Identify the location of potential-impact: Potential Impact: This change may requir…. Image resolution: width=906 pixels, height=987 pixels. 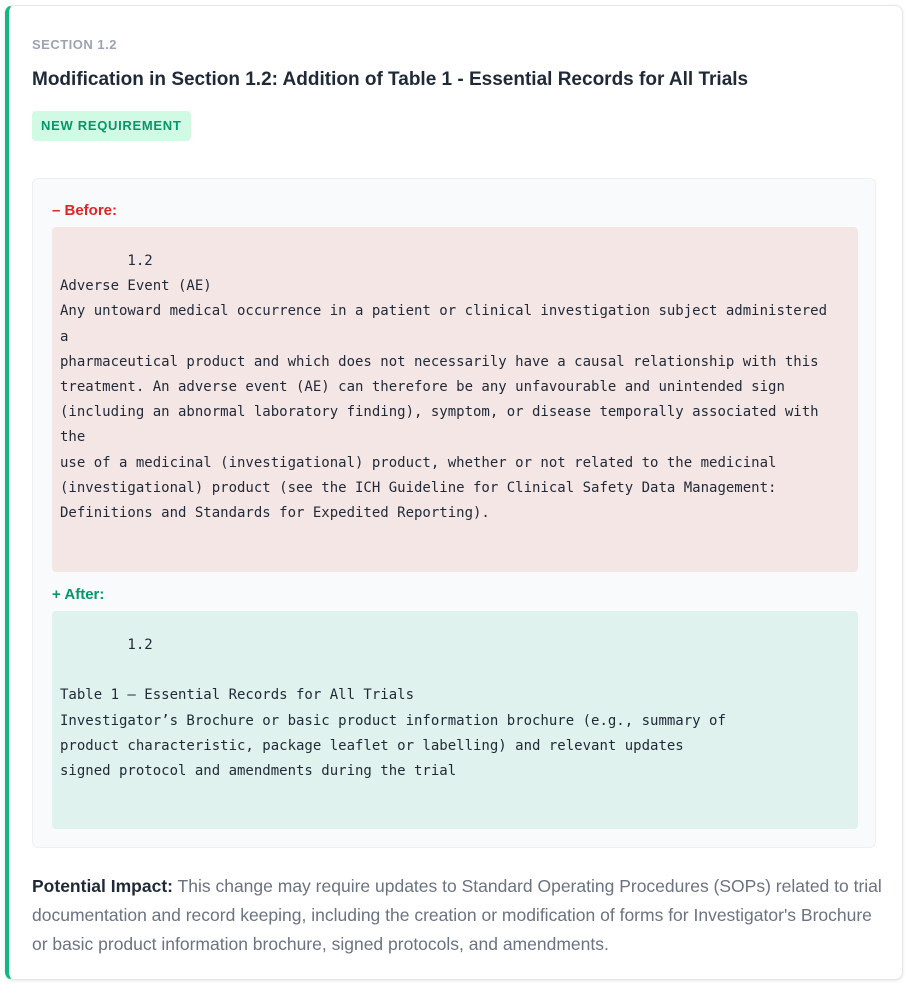
(457, 915).